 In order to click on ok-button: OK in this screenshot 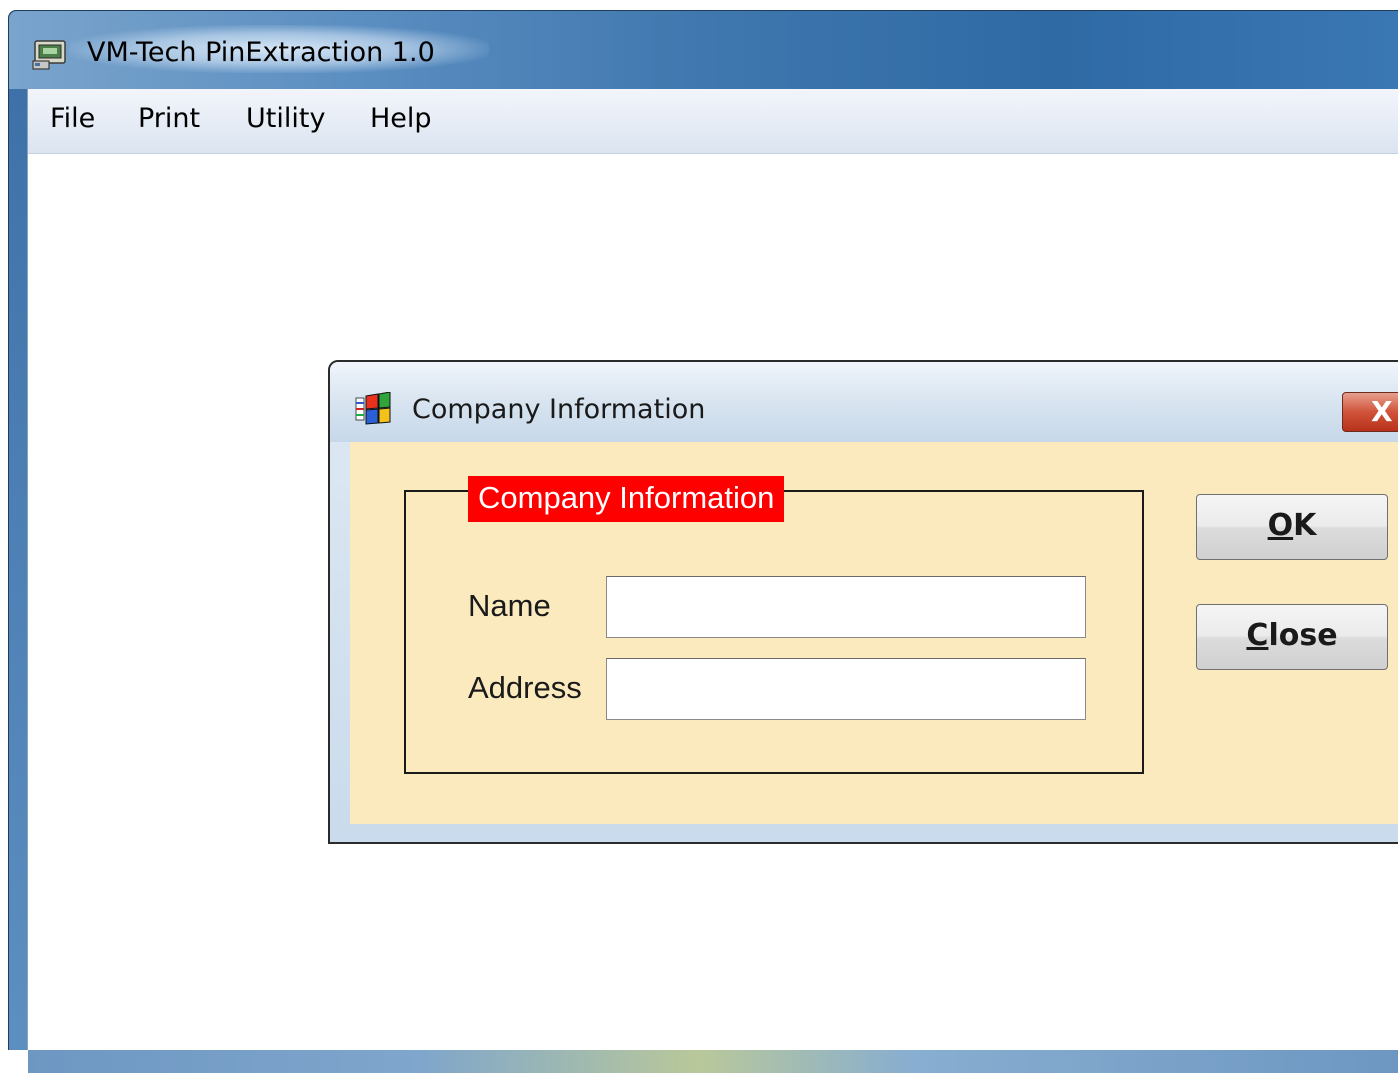, I will do `click(1292, 527)`.